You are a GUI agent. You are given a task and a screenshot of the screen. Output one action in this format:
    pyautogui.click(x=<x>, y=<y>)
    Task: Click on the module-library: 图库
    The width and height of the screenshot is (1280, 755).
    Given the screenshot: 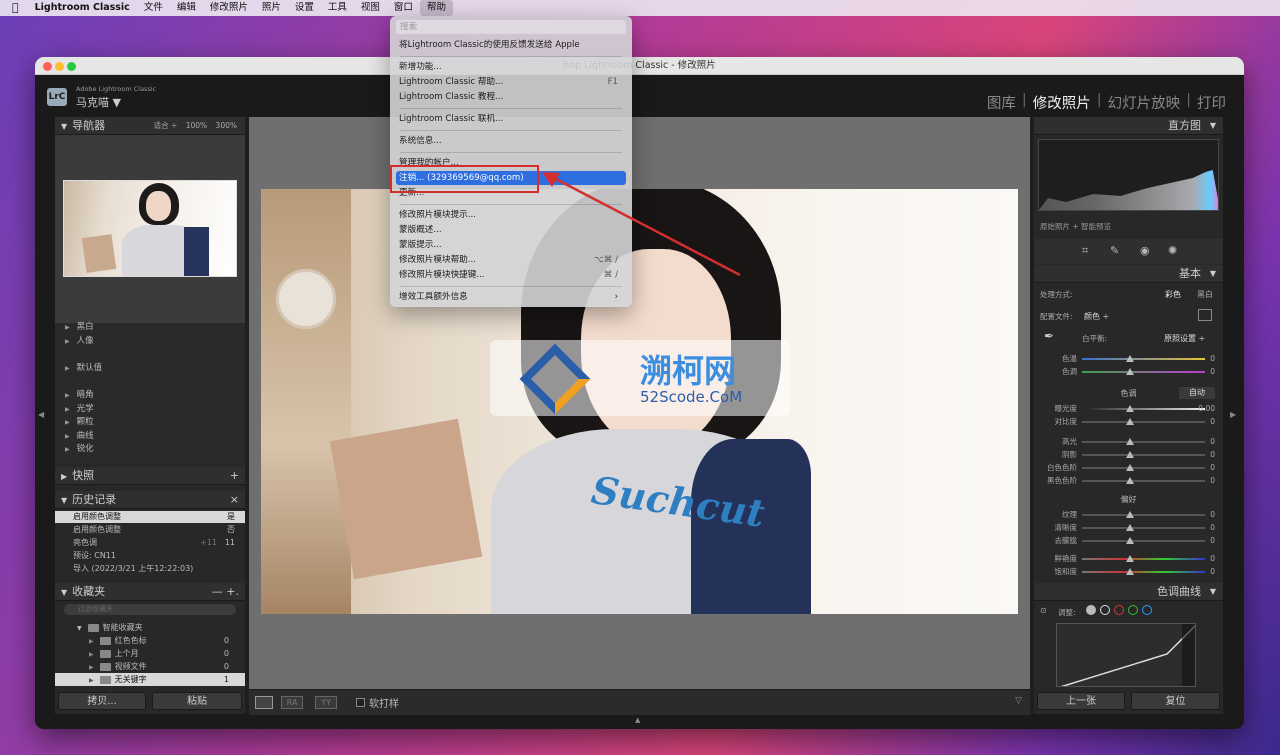 What is the action you would take?
    pyautogui.click(x=1001, y=102)
    